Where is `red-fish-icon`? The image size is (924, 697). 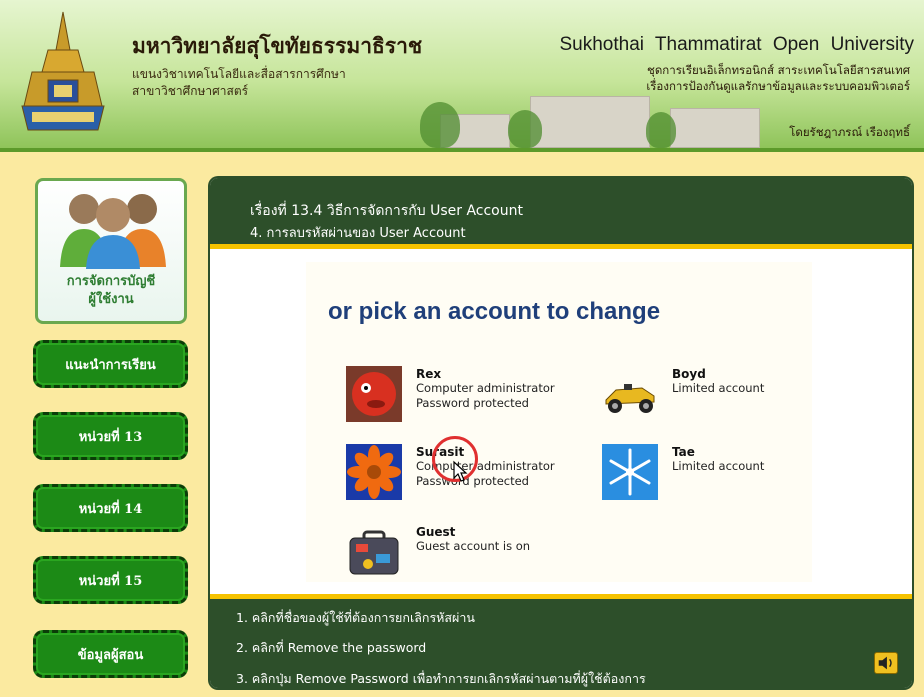 red-fish-icon is located at coordinates (374, 394).